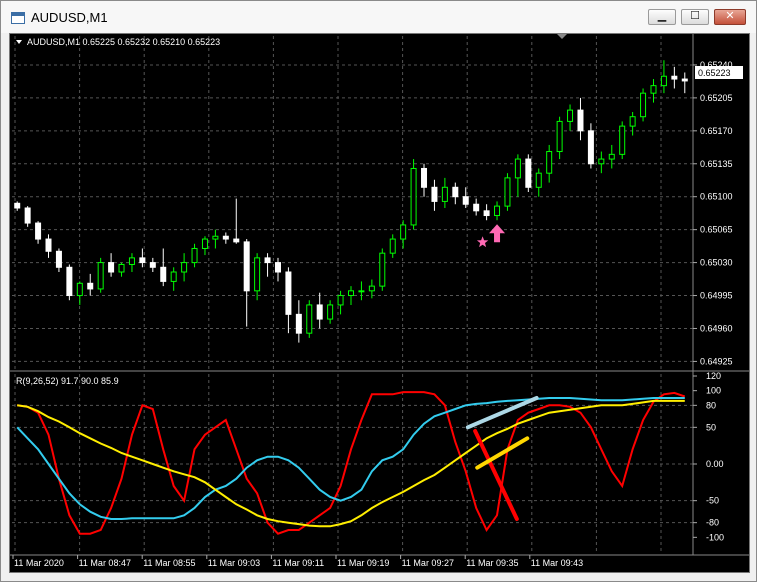  What do you see at coordinates (18, 18) in the screenshot?
I see `chart-window-icon` at bounding box center [18, 18].